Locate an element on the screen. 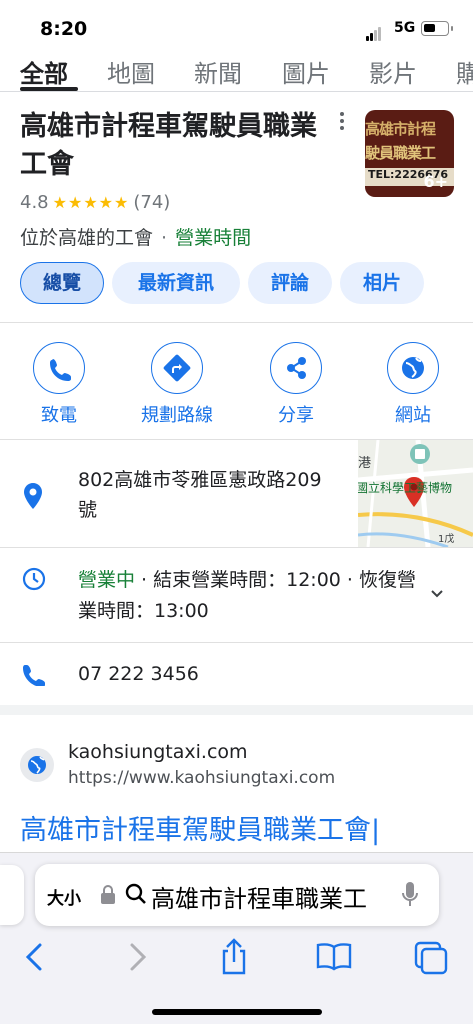 This screenshot has height=1024, width=473. network-type: 5G is located at coordinates (405, 28).